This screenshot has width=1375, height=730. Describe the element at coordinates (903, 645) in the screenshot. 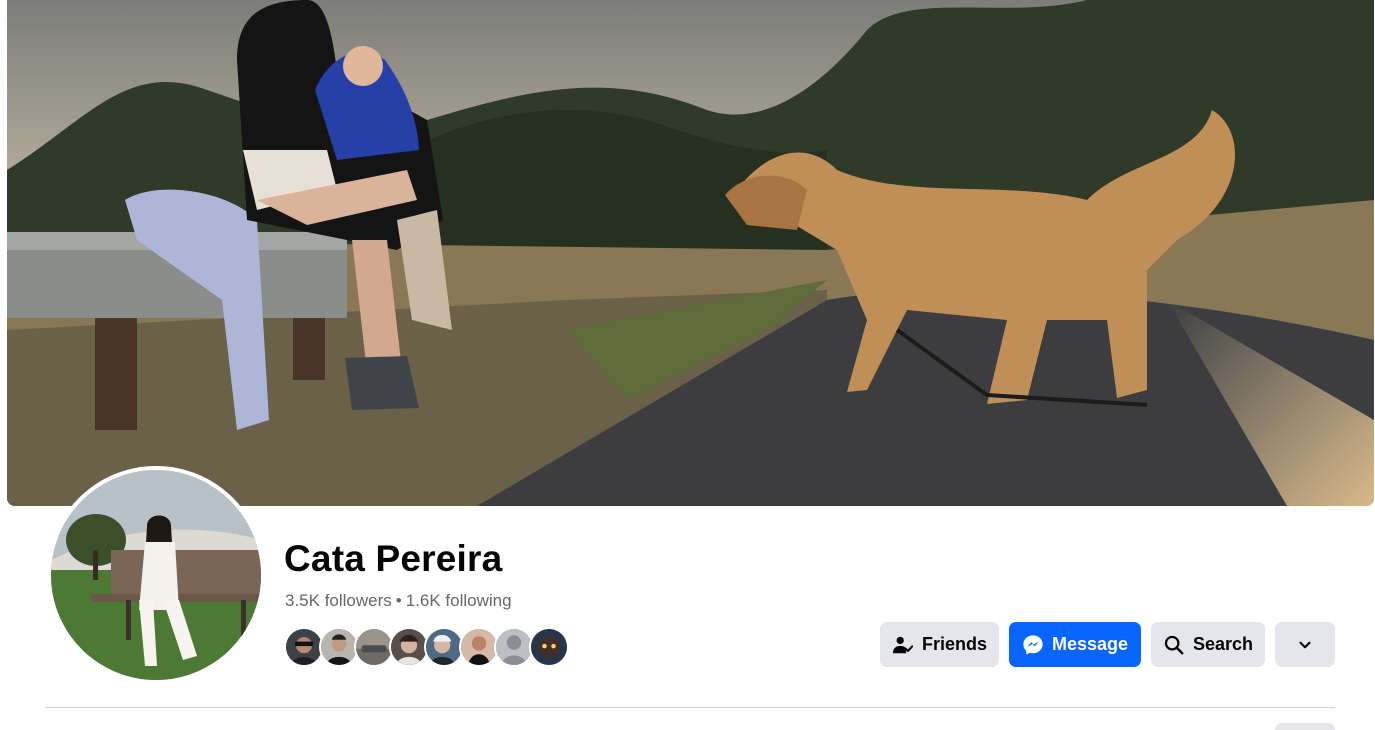

I see `person-check-icon` at that location.